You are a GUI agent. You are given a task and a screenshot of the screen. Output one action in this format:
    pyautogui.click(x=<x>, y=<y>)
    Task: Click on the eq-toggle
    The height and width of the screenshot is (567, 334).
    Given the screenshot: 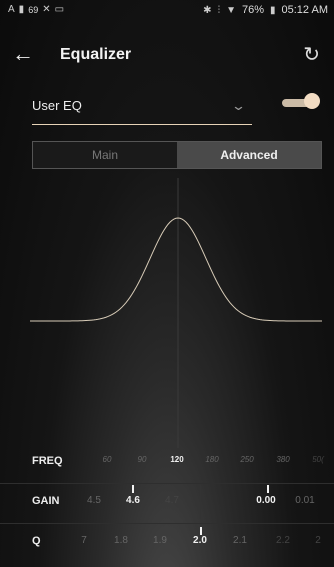 What is the action you would take?
    pyautogui.click(x=301, y=101)
    